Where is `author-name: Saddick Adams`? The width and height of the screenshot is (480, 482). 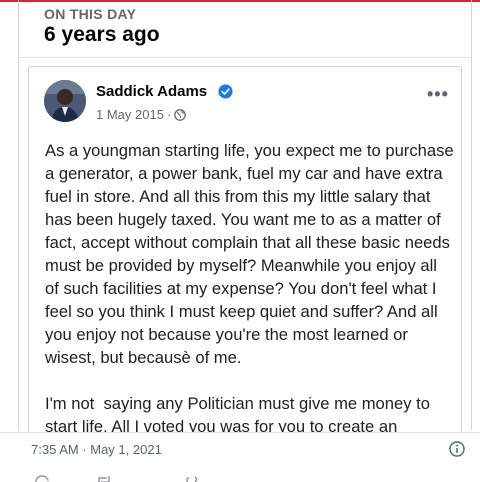 author-name: Saddick Adams is located at coordinates (151, 91).